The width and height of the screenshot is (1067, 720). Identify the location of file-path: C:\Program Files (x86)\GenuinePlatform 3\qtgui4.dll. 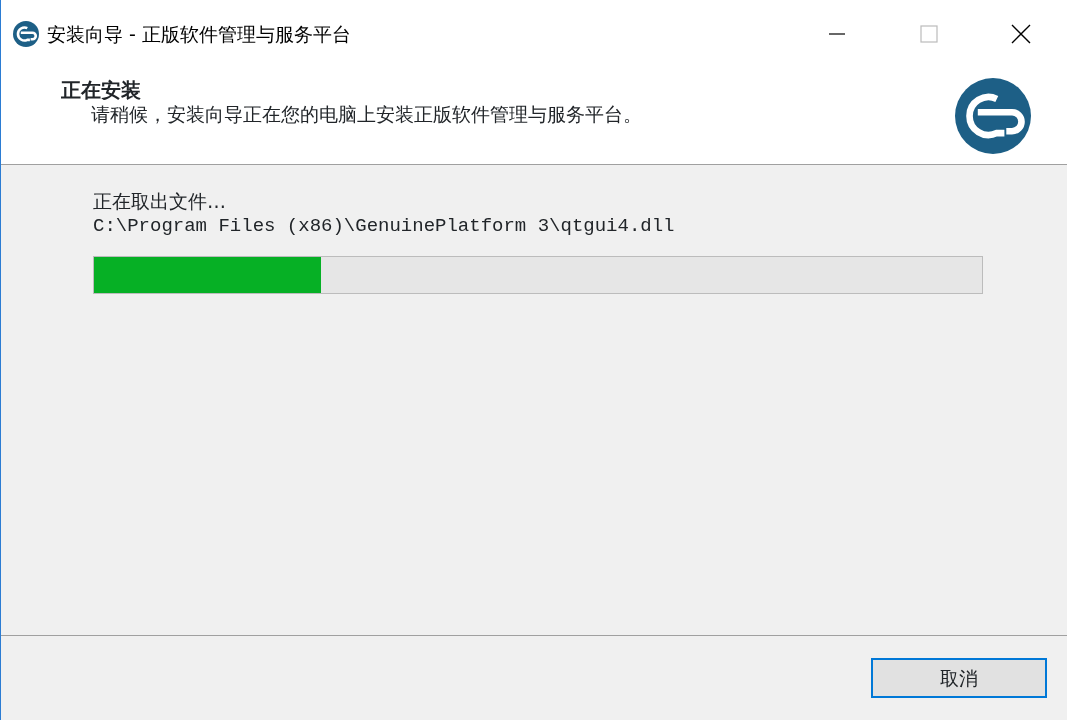
(384, 226).